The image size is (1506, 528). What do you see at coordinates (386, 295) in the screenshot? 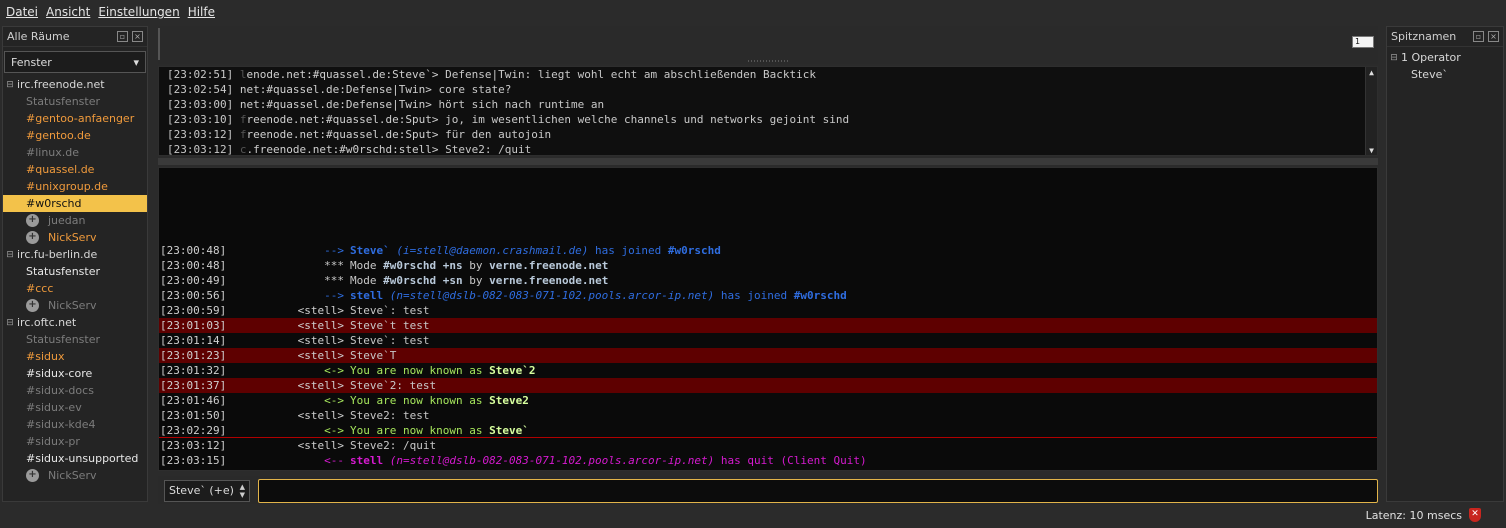
I see `message-part` at bounding box center [386, 295].